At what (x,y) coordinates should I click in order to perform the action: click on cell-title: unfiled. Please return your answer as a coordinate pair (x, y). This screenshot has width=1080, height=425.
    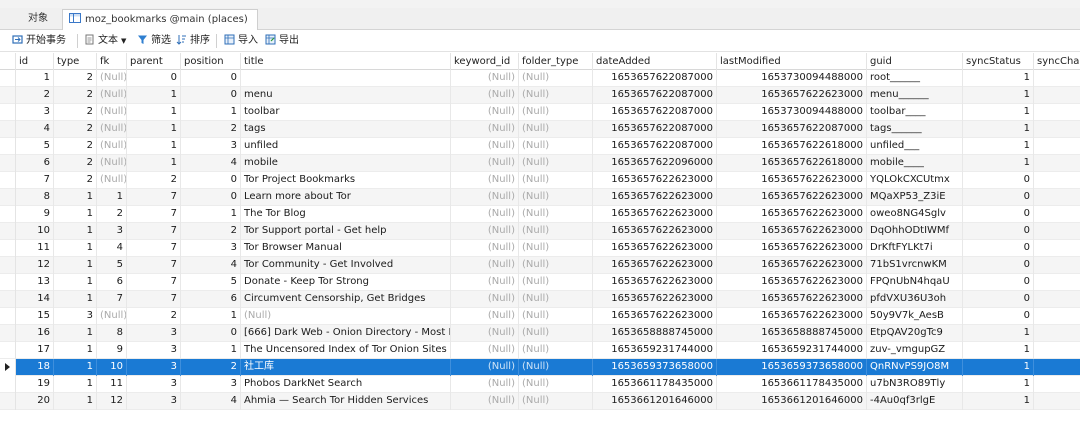
    Looking at the image, I should click on (346, 146).